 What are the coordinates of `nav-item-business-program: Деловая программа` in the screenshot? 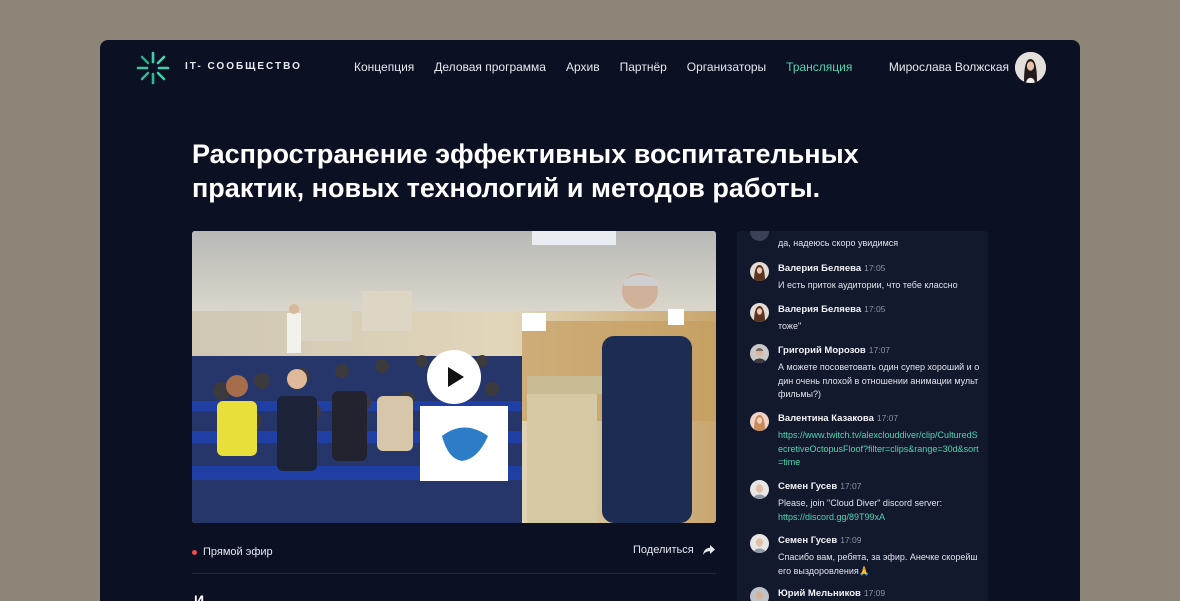 It's located at (490, 67).